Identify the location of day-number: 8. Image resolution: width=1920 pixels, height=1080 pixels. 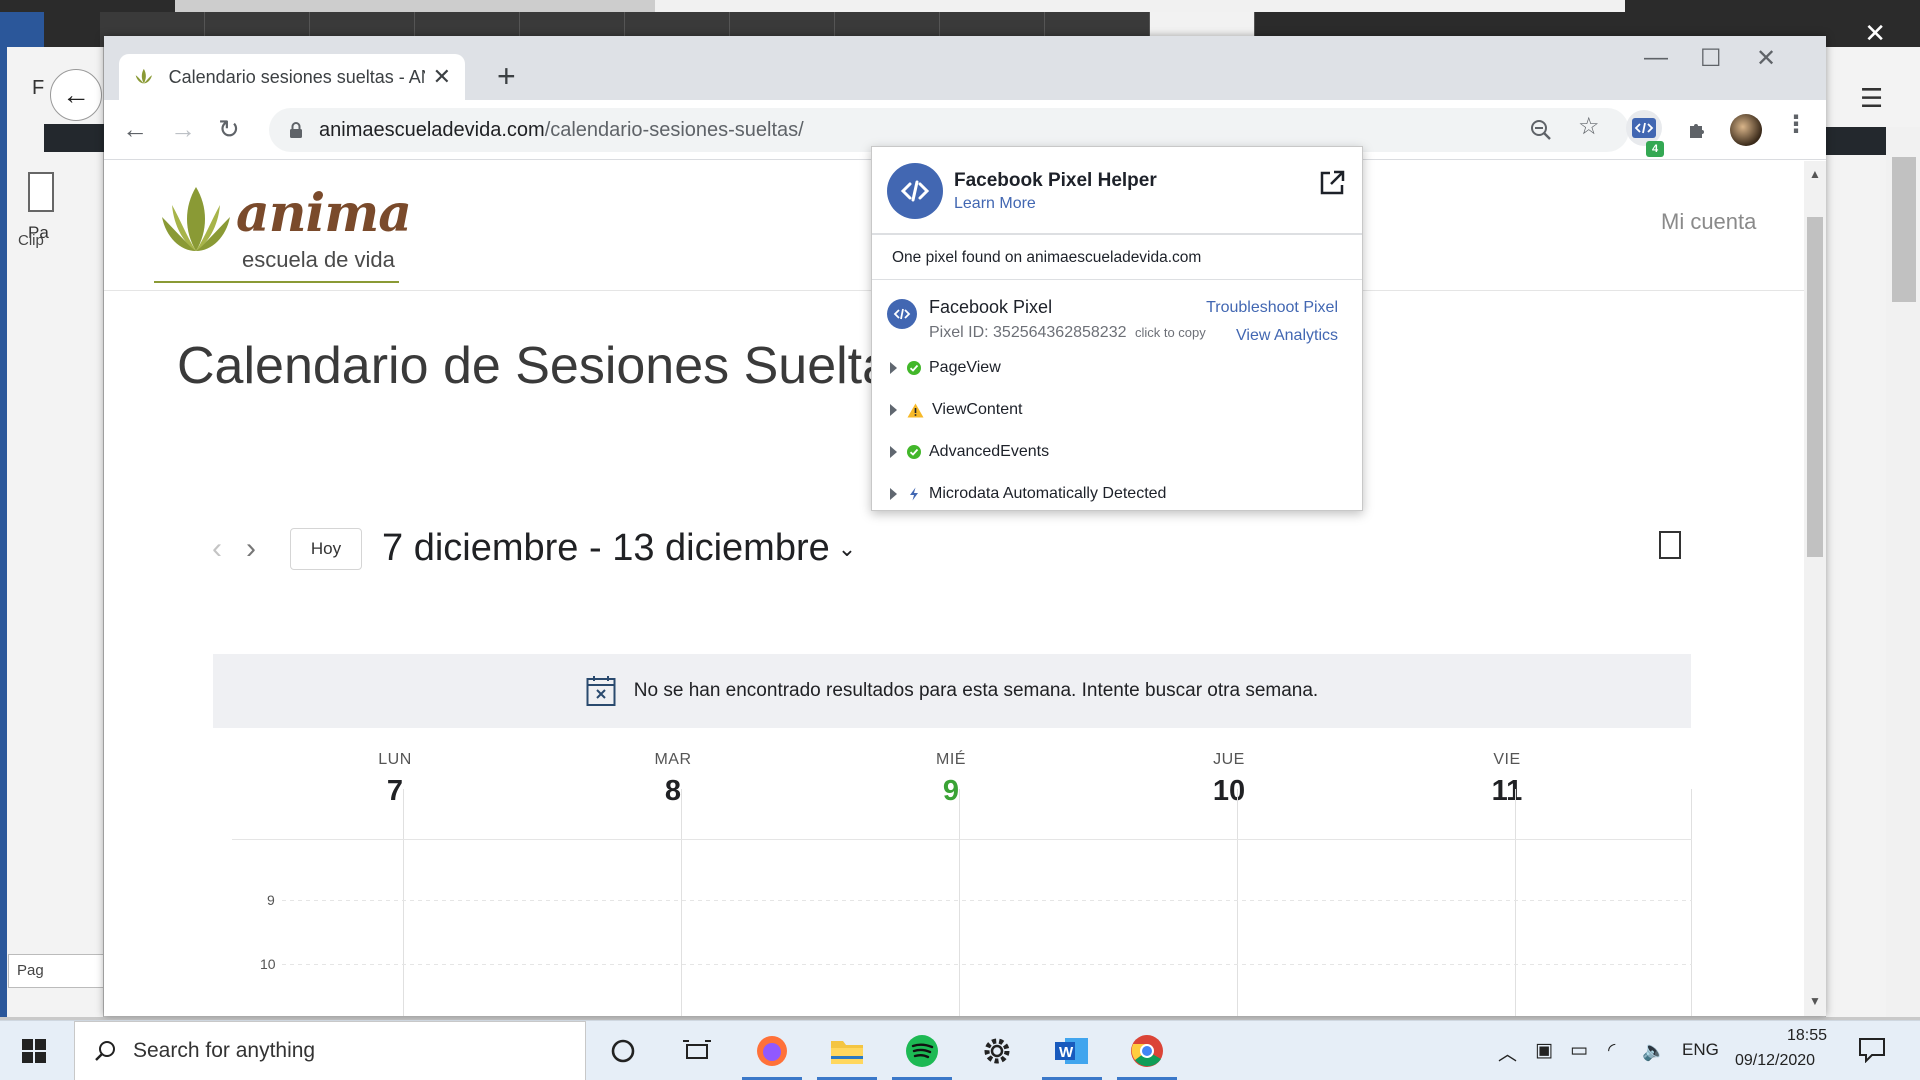
(673, 791).